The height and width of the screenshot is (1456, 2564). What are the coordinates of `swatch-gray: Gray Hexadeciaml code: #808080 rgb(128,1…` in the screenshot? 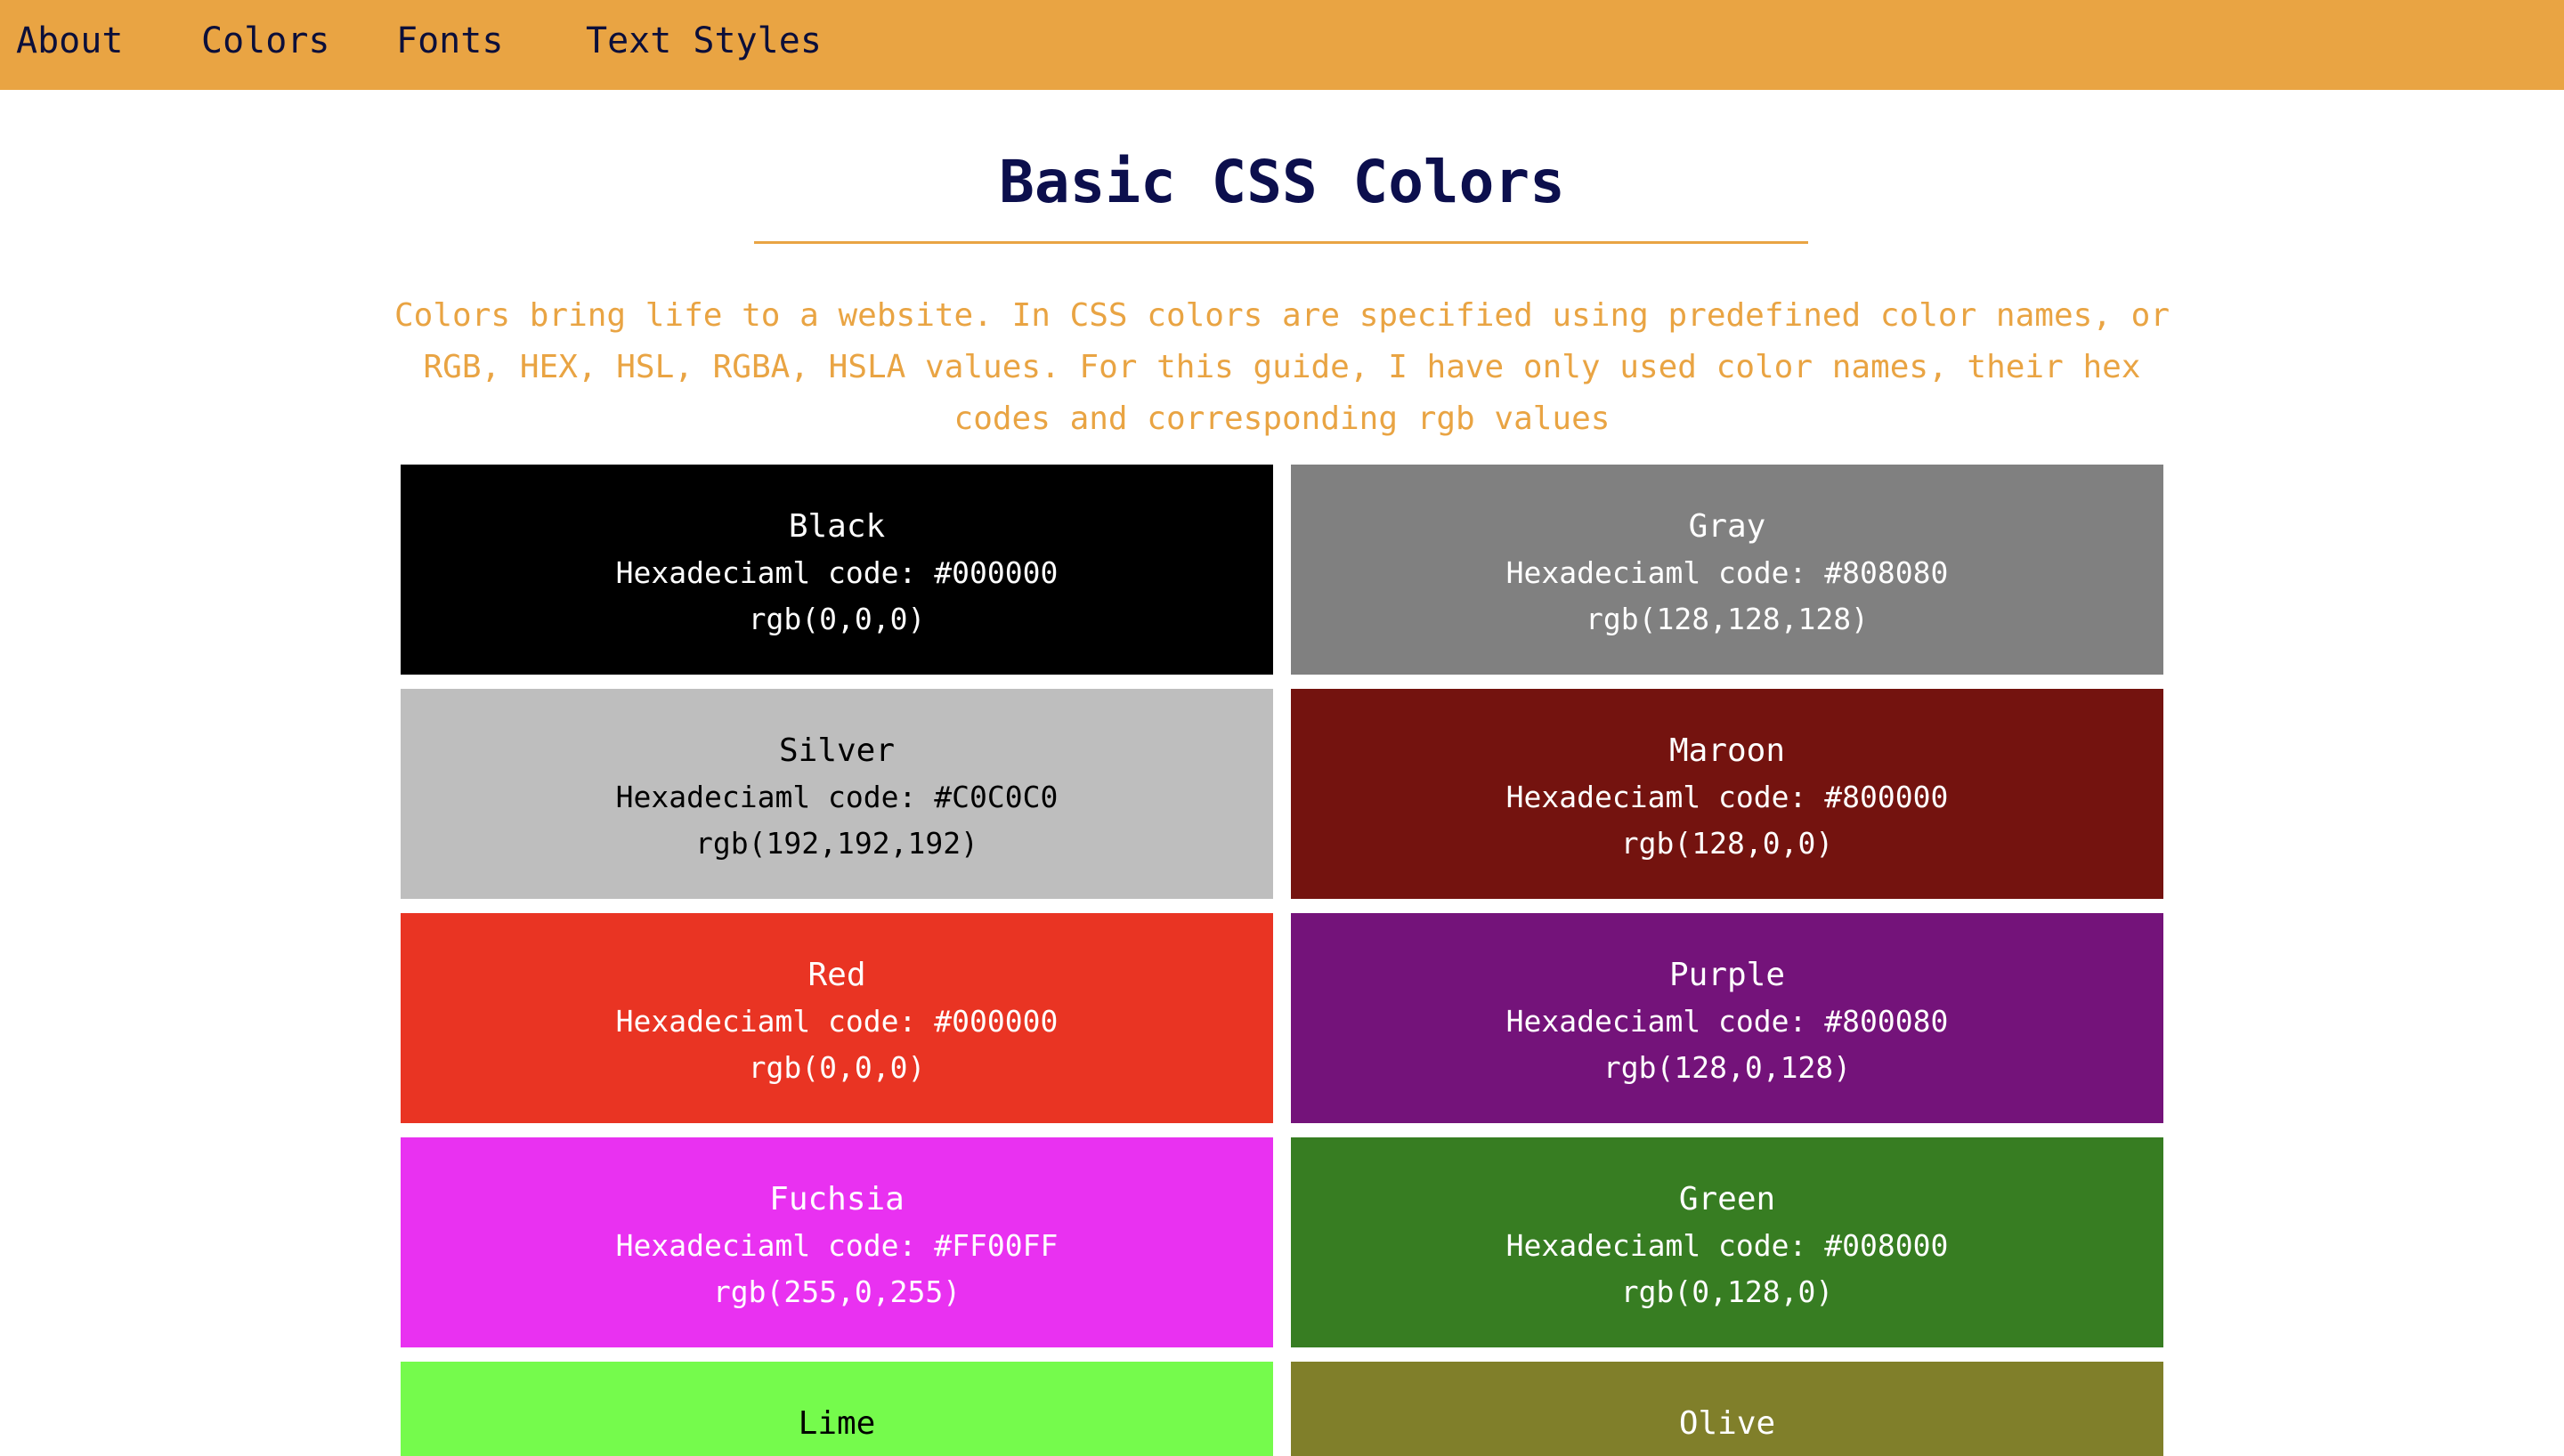 It's located at (1727, 570).